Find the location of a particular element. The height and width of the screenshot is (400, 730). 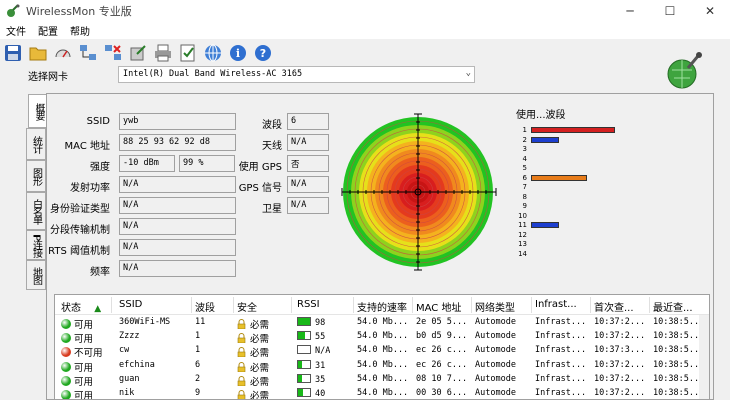

col-network-type: 网络类型 is located at coordinates (495, 306).